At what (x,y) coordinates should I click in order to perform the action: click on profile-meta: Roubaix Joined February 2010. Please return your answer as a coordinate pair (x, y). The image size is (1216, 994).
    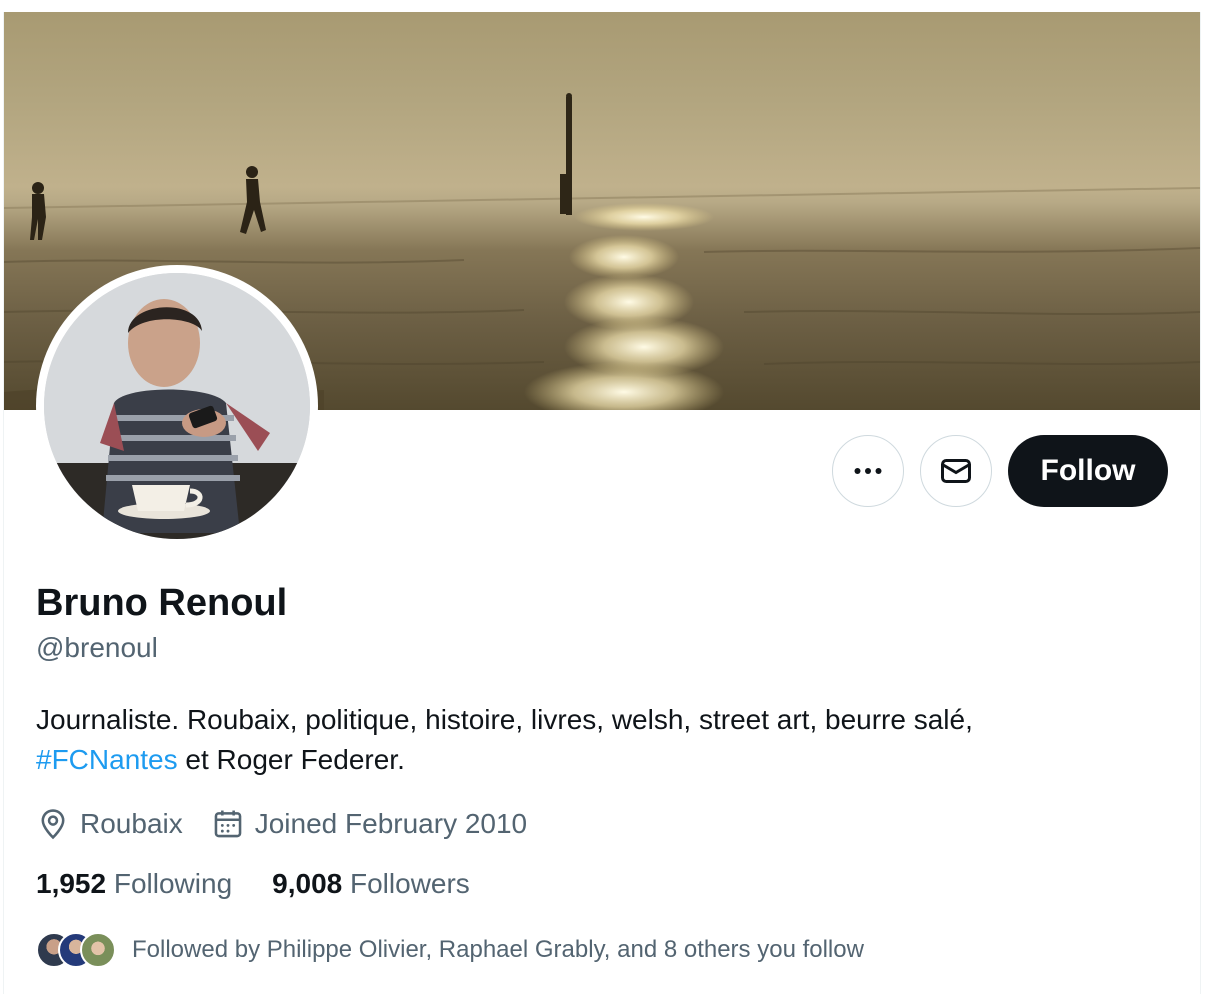
    Looking at the image, I should click on (295, 824).